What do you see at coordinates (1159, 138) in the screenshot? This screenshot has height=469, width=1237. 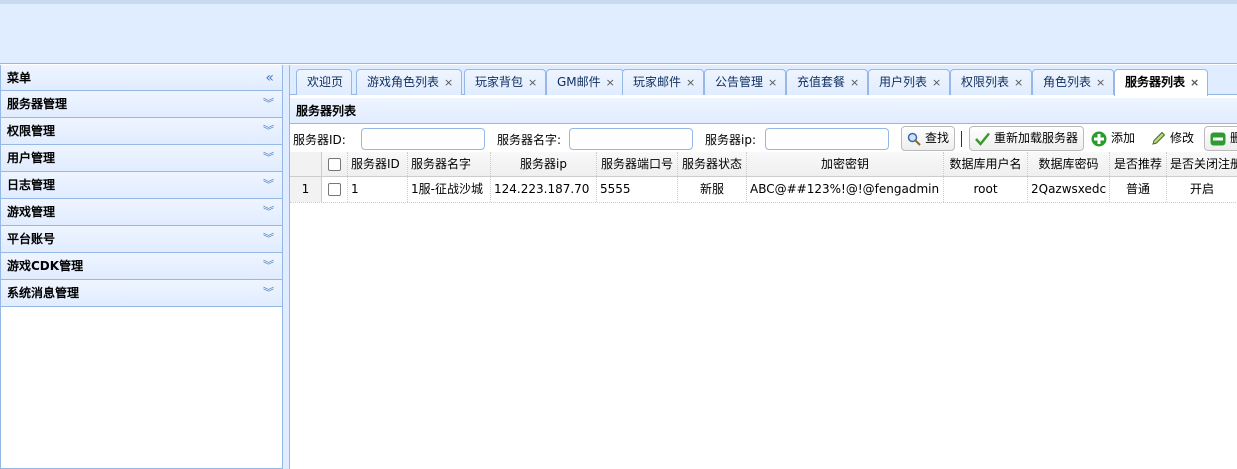 I see `pencil-icon` at bounding box center [1159, 138].